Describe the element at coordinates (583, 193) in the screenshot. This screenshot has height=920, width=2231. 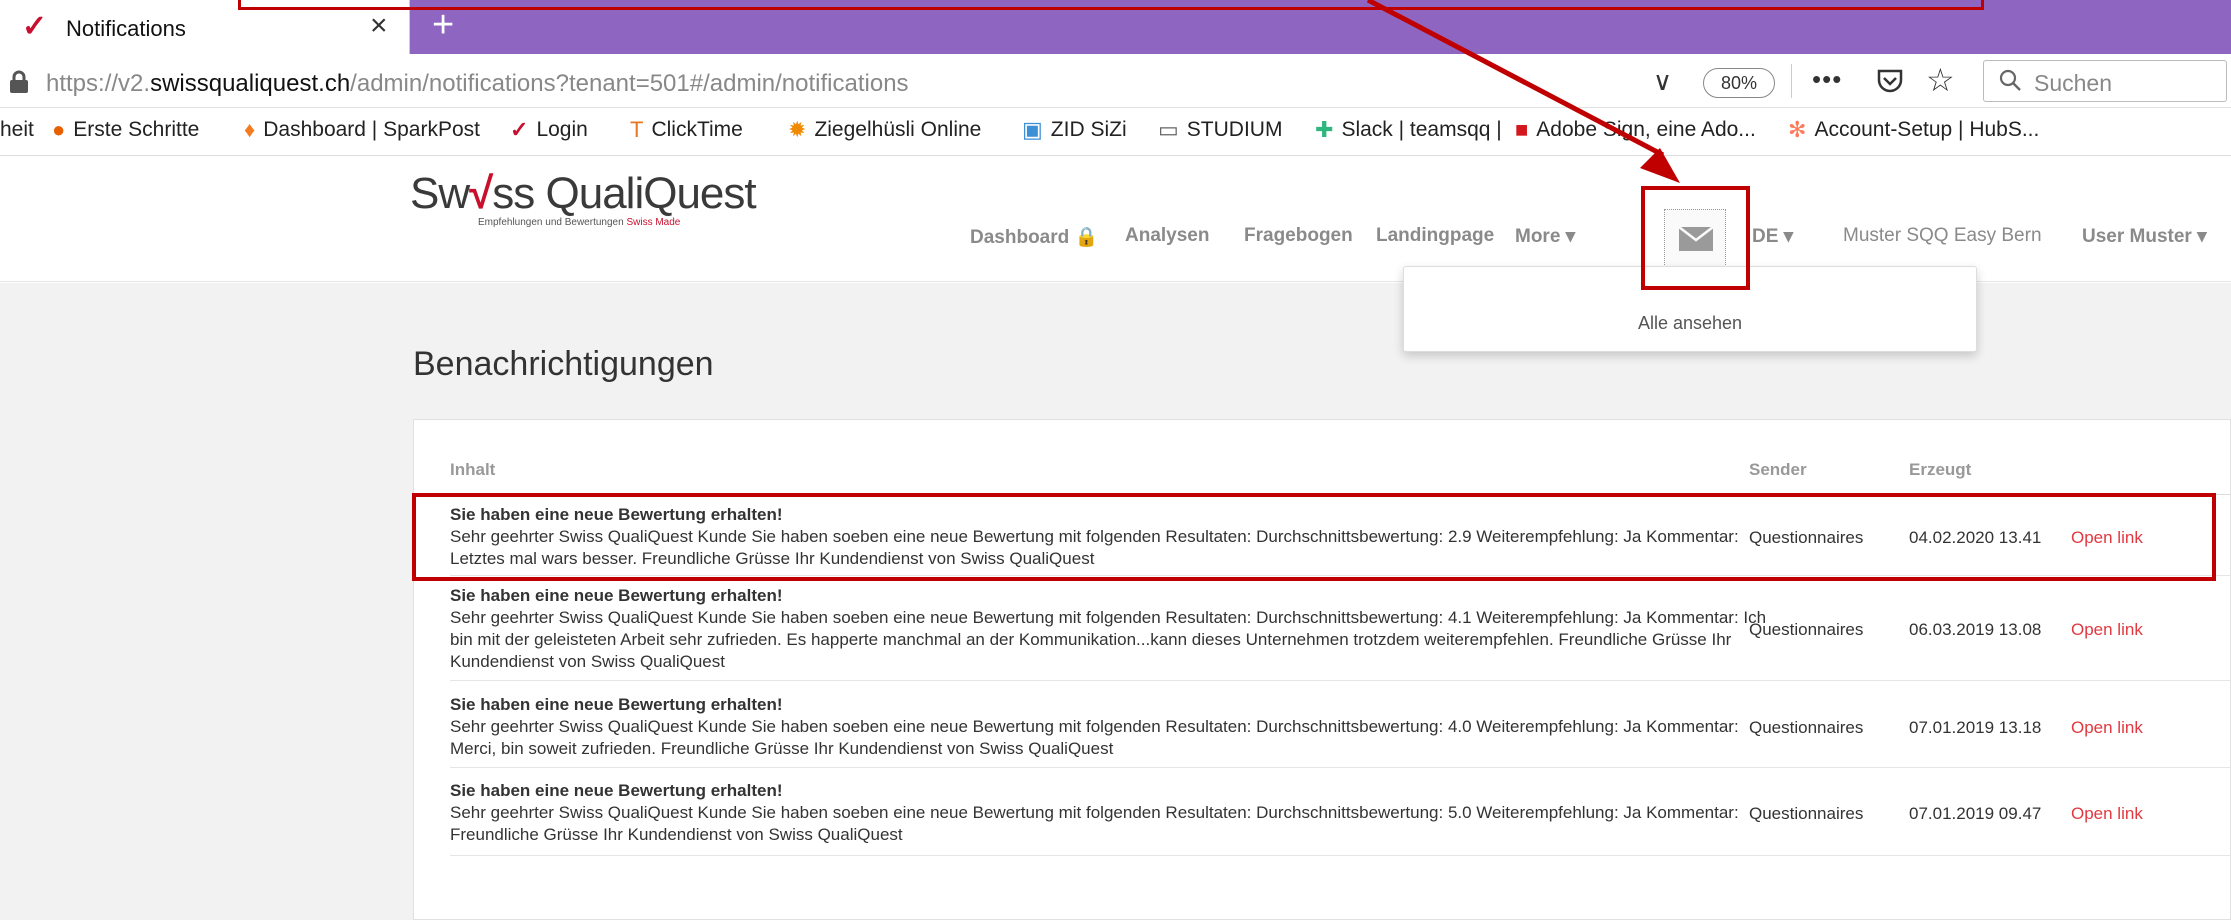
I see `logo-wordmark: Sw√ss QualiQuest` at that location.